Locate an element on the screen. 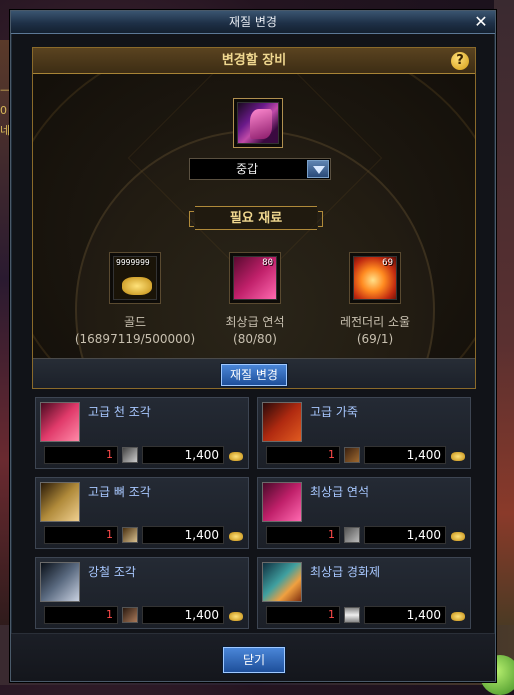  equipment-slot is located at coordinates (258, 123).